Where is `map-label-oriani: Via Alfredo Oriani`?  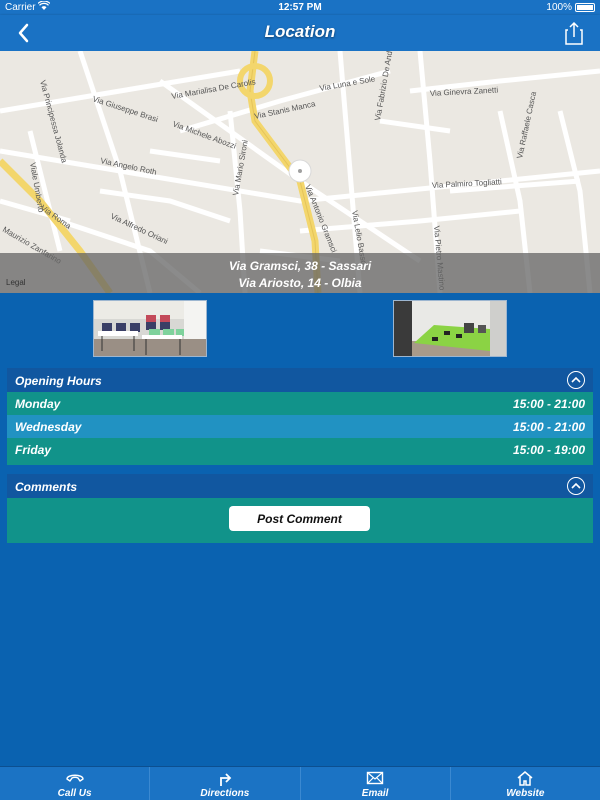 map-label-oriani: Via Alfredo Oriani is located at coordinates (139, 229).